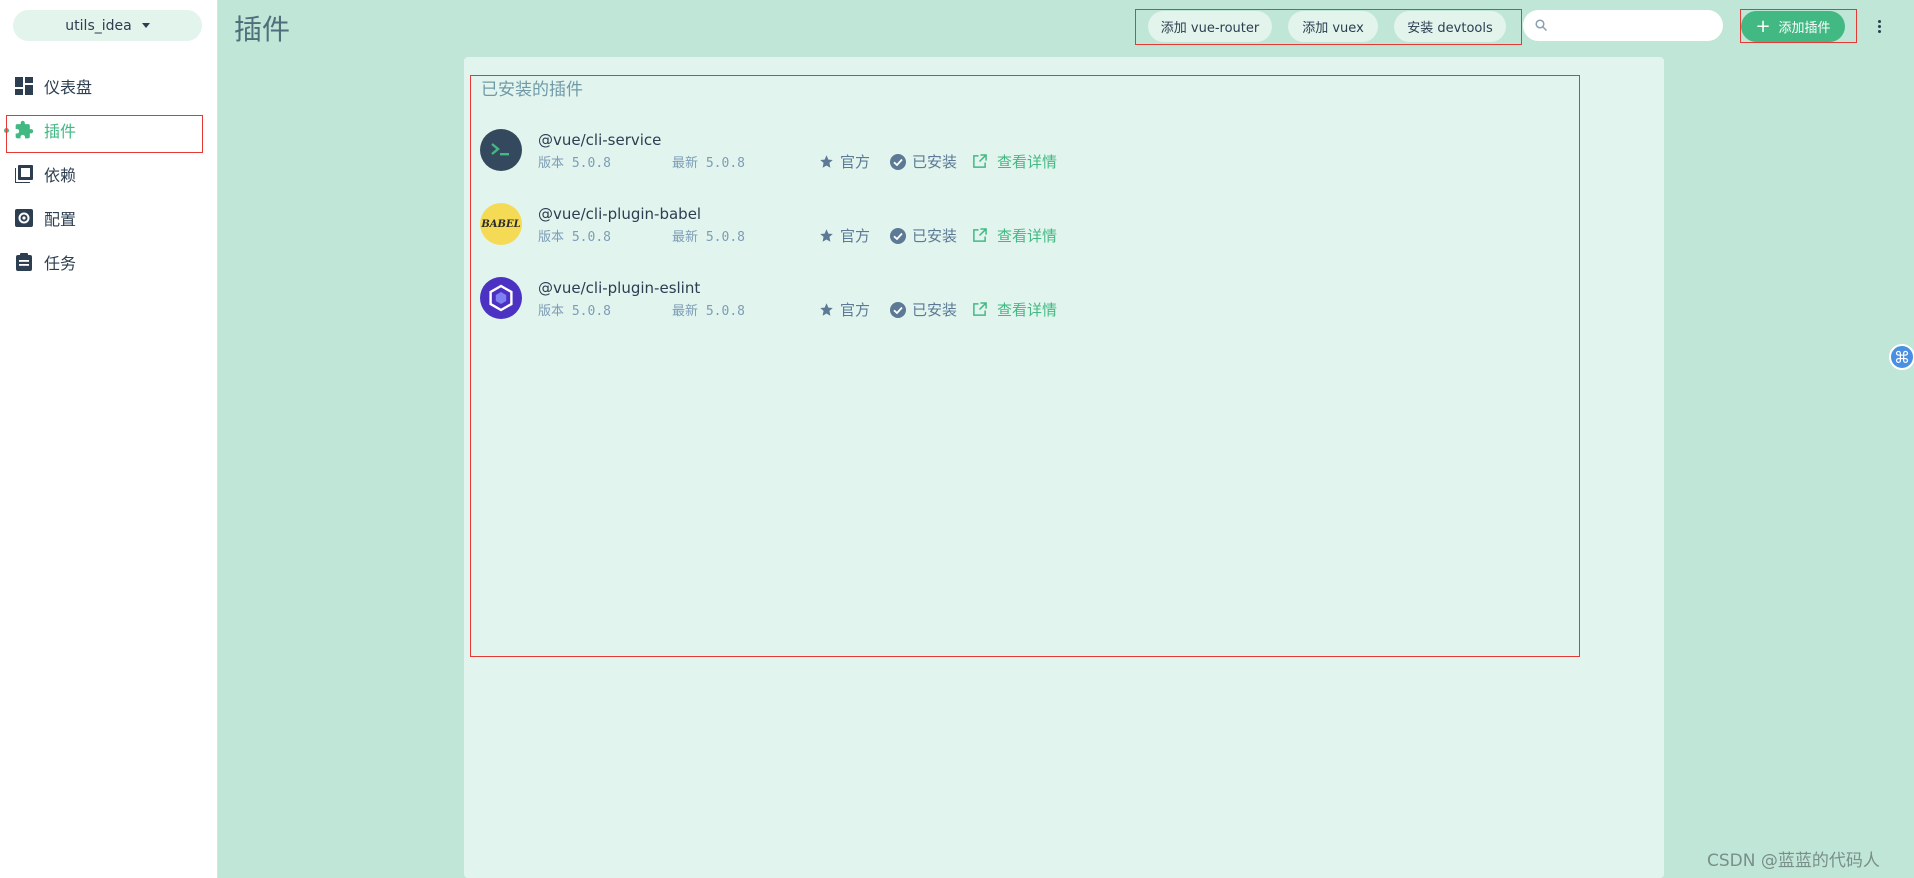 This screenshot has height=878, width=1914. I want to click on highlight-box-add-plugin, so click(1798, 26).